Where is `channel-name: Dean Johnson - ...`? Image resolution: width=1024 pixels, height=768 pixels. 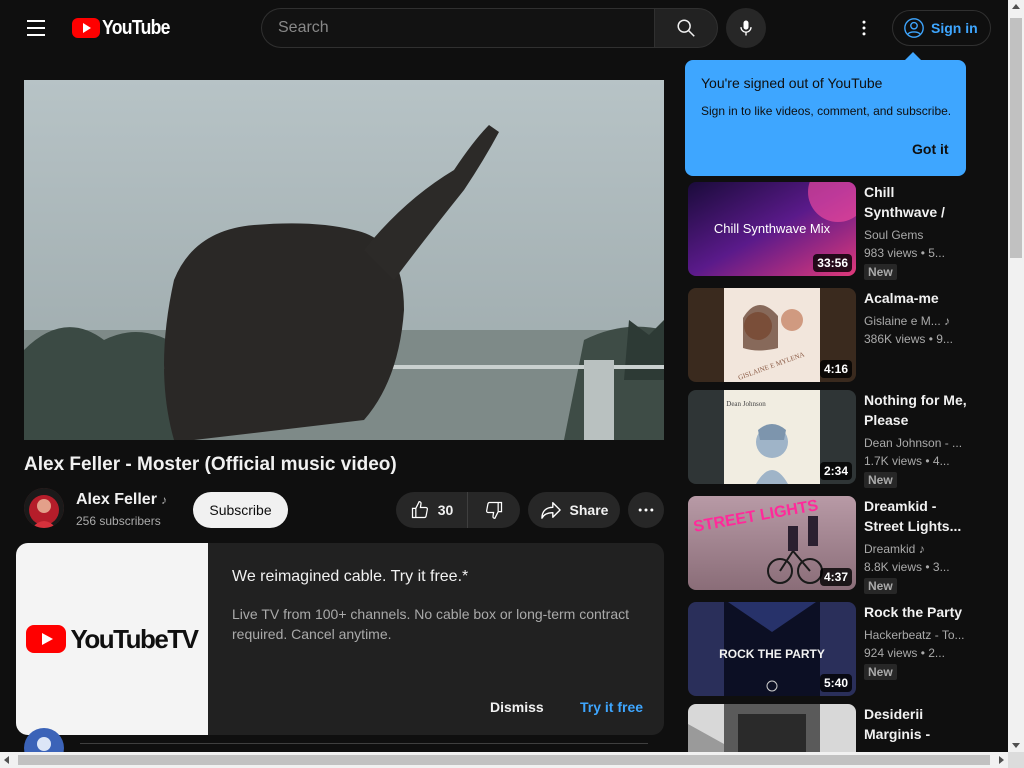
channel-name: Dean Johnson - ... is located at coordinates (916, 443).